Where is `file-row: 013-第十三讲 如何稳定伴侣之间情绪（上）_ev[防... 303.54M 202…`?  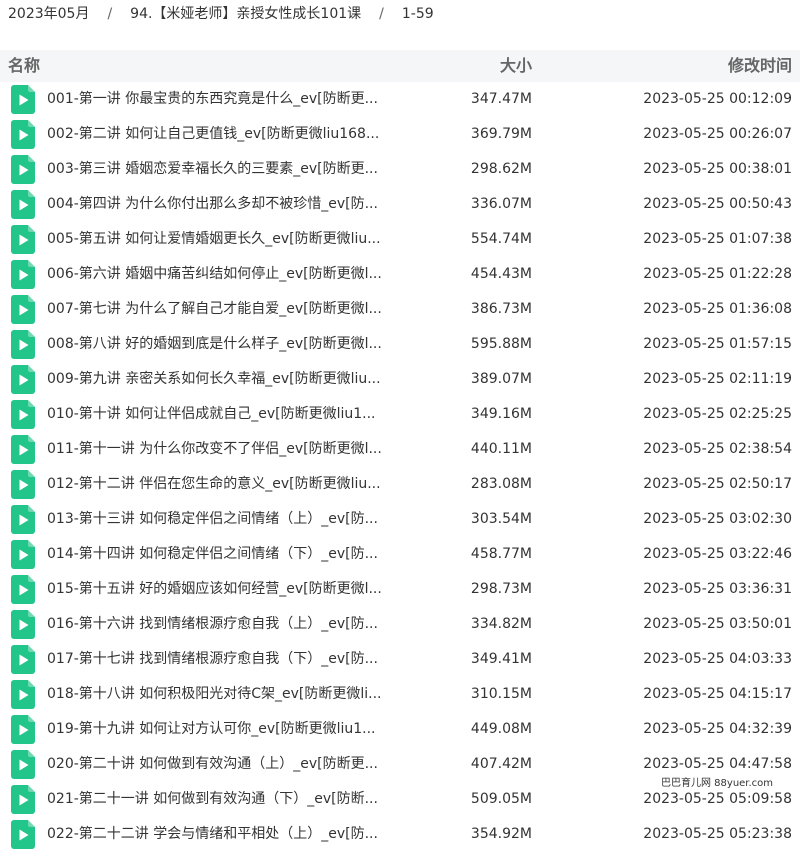 file-row: 013-第十三讲 如何稳定伴侣之间情绪（上）_ev[防... 303.54M 202… is located at coordinates (400, 519).